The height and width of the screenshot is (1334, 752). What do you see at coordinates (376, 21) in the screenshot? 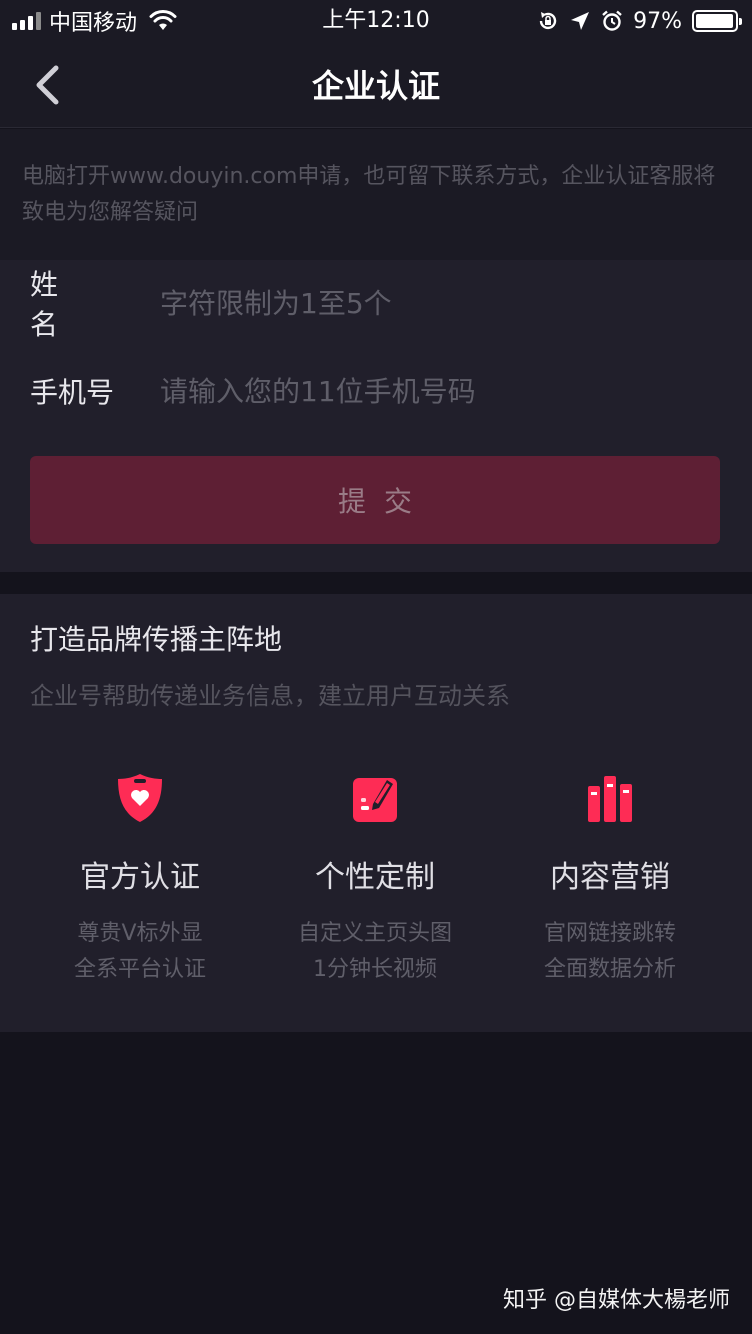
I see `status-bar: 中国移动 上午12:10 97%` at bounding box center [376, 21].